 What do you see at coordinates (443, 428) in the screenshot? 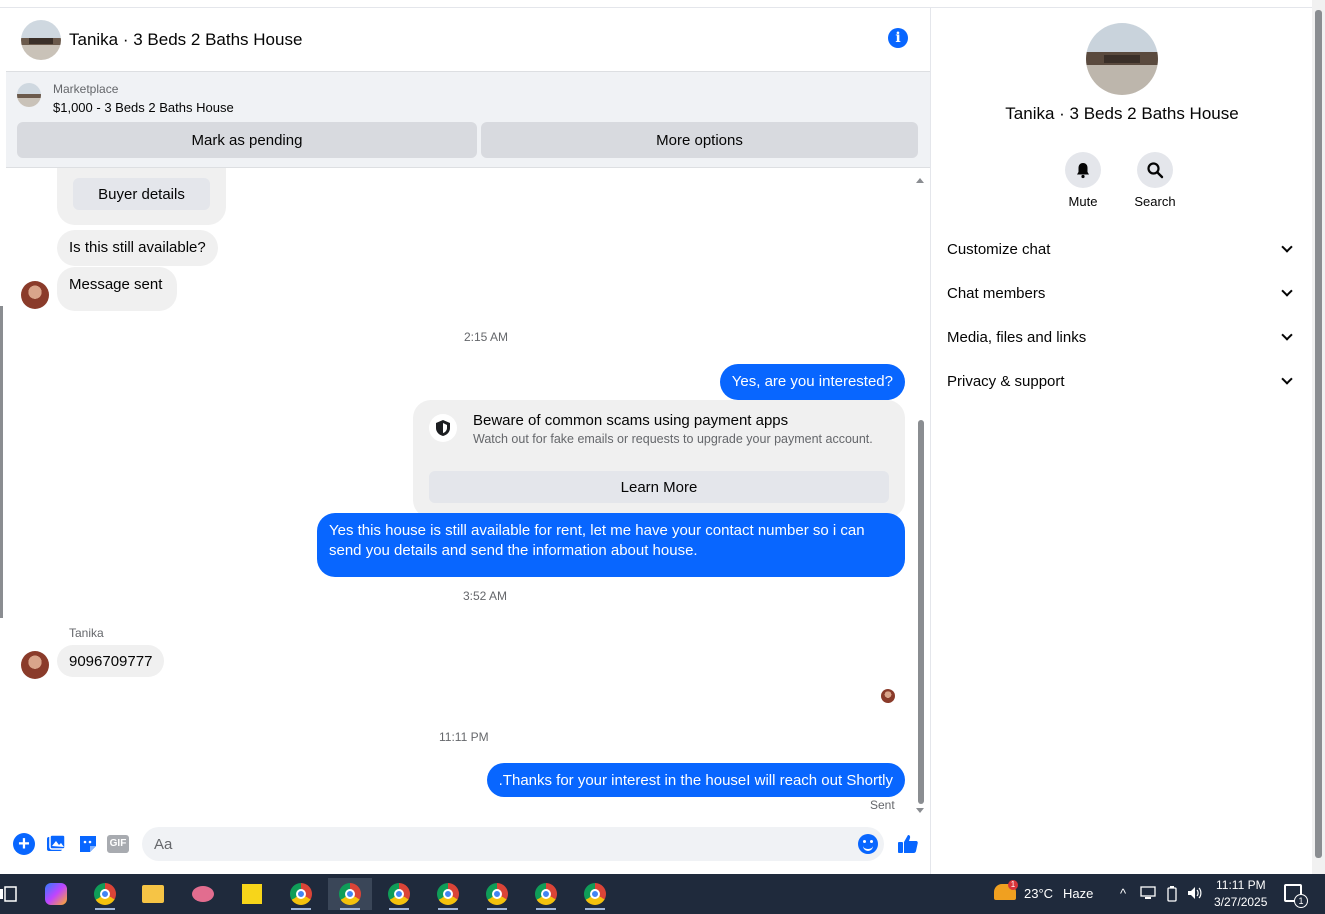
I see `shield-icon` at bounding box center [443, 428].